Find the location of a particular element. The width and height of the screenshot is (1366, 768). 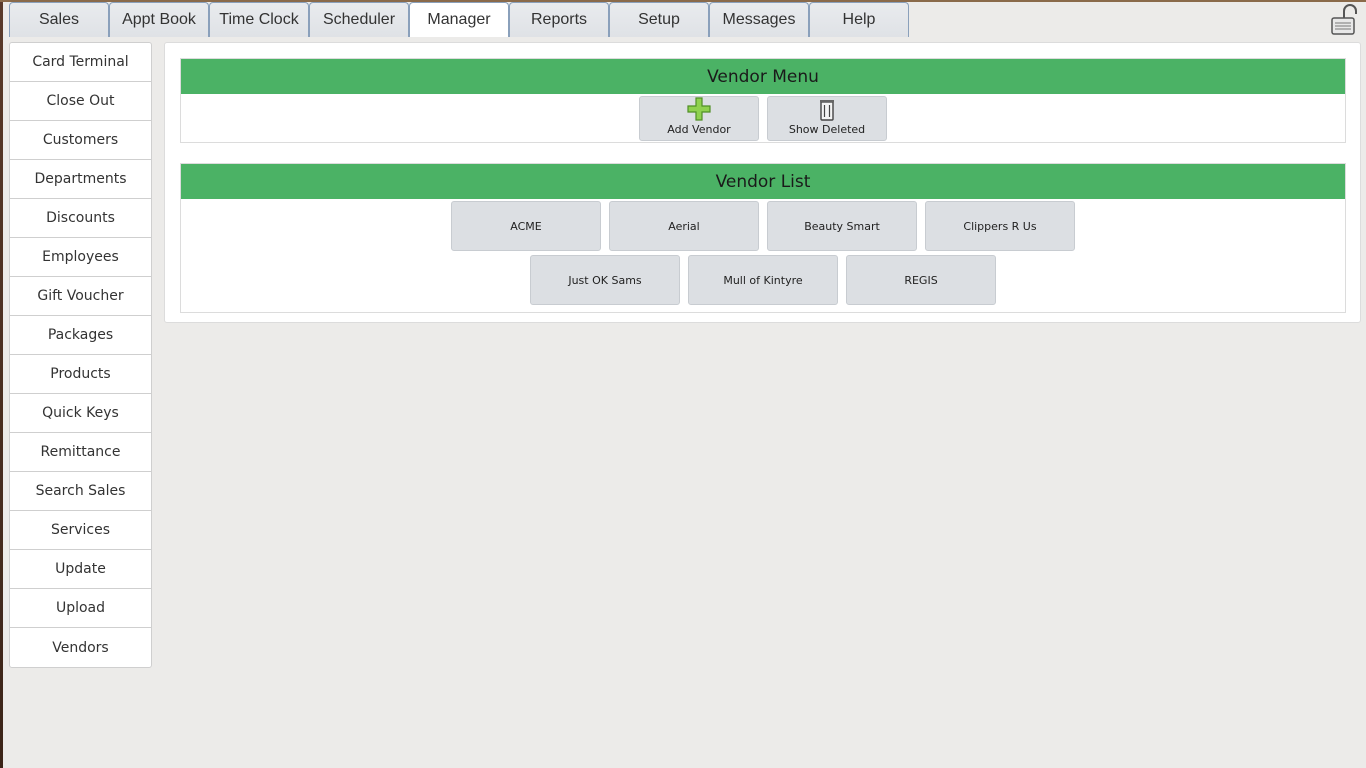

vendor-row: Just OK Sams Mull of Kintyre REGIS is located at coordinates (763, 280).